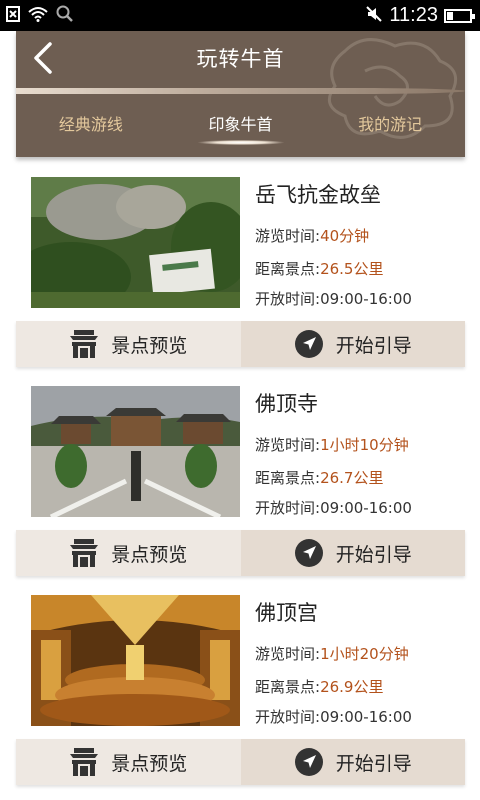 This screenshot has width=480, height=800. Describe the element at coordinates (374, 16) in the screenshot. I see `mute-icon` at that location.